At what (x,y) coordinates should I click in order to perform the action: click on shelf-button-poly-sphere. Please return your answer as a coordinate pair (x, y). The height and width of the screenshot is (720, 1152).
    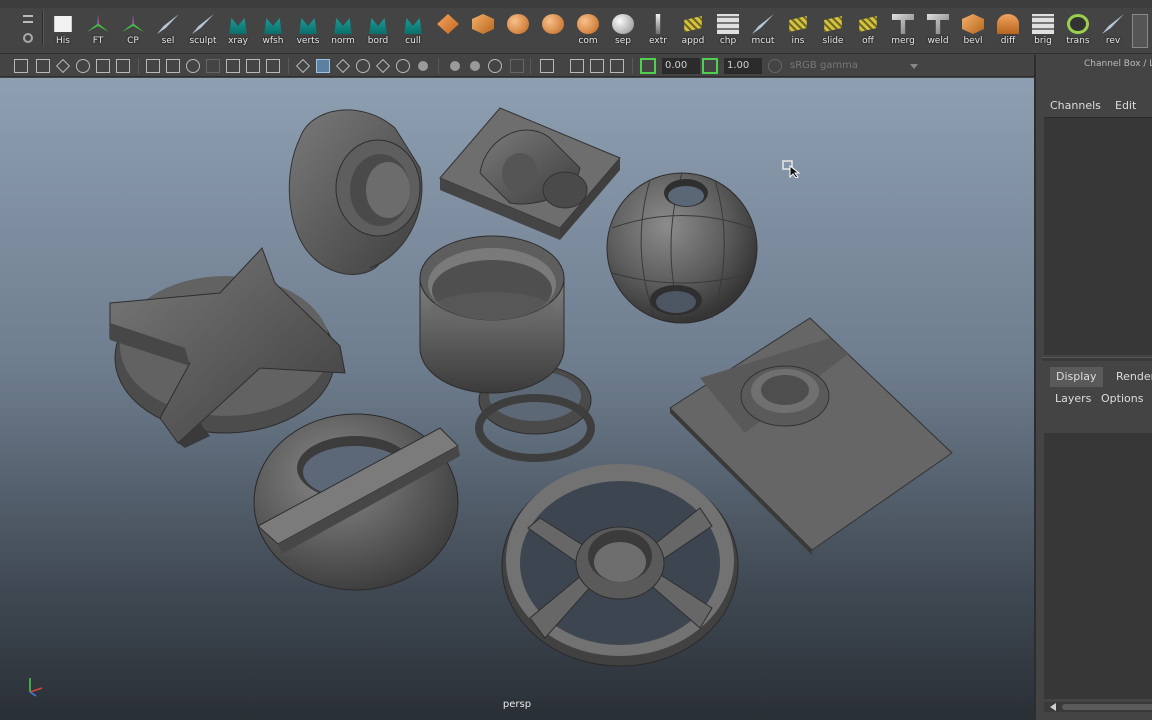
    Looking at the image, I should click on (518, 29).